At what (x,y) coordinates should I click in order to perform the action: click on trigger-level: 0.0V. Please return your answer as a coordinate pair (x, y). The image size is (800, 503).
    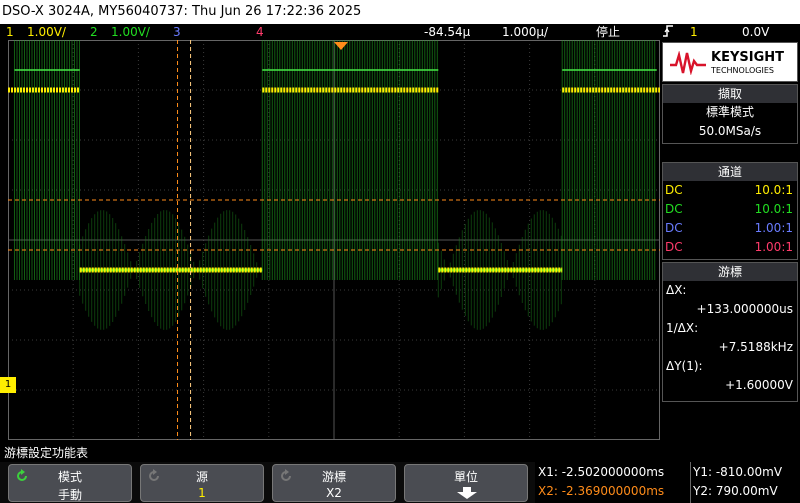
    Looking at the image, I should click on (755, 32).